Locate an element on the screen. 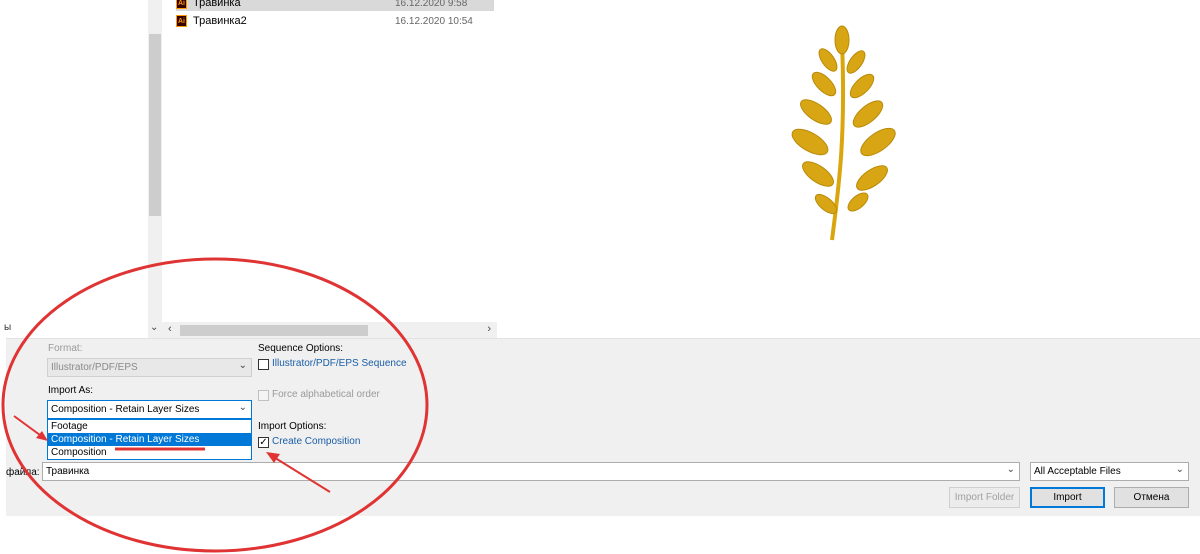  side-label: ы is located at coordinates (8, 327).